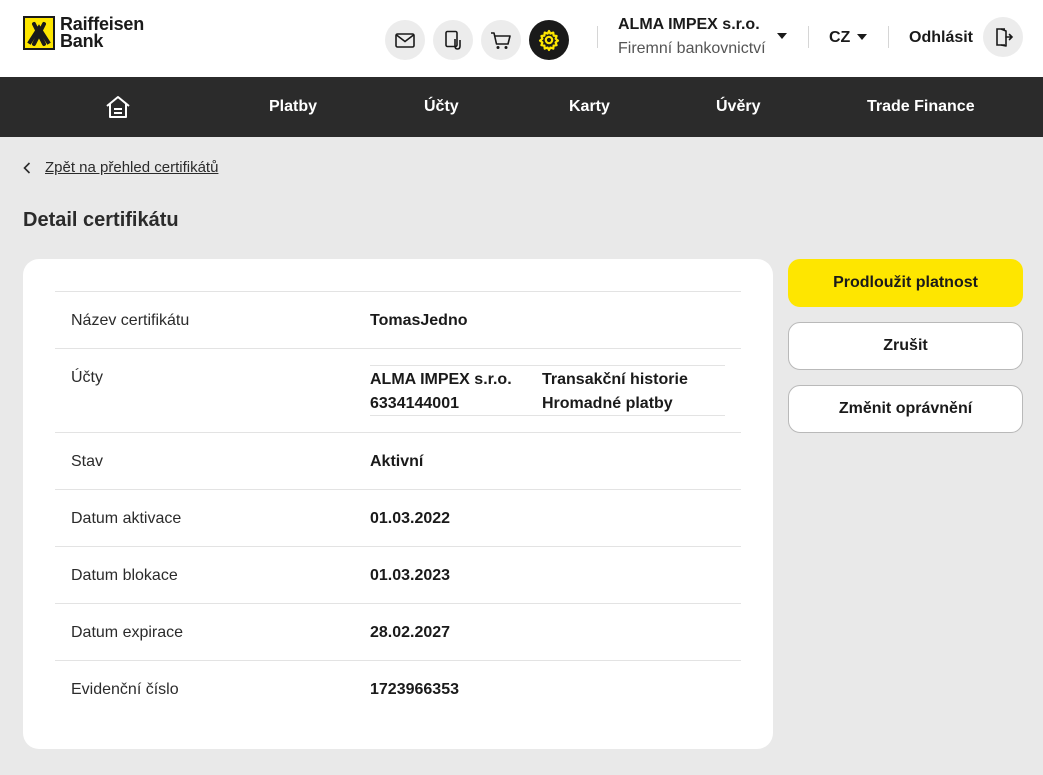  I want to click on company-segment: Firemní bankovnictví, so click(692, 48).